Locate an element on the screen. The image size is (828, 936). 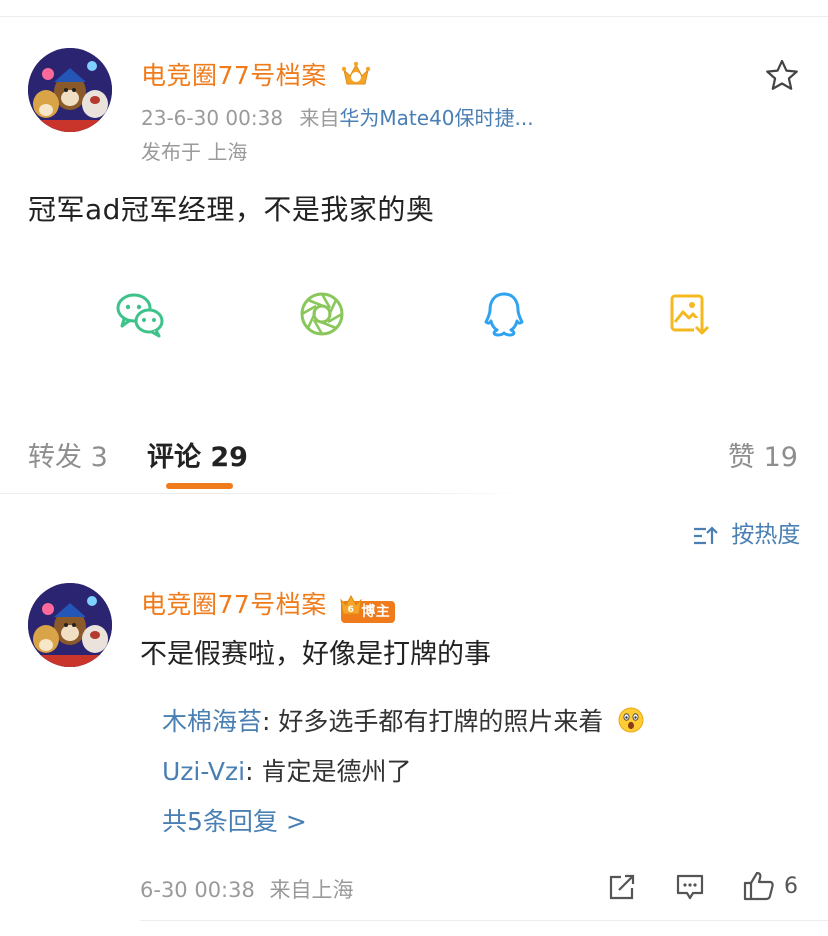
top-divider is located at coordinates (414, 16).